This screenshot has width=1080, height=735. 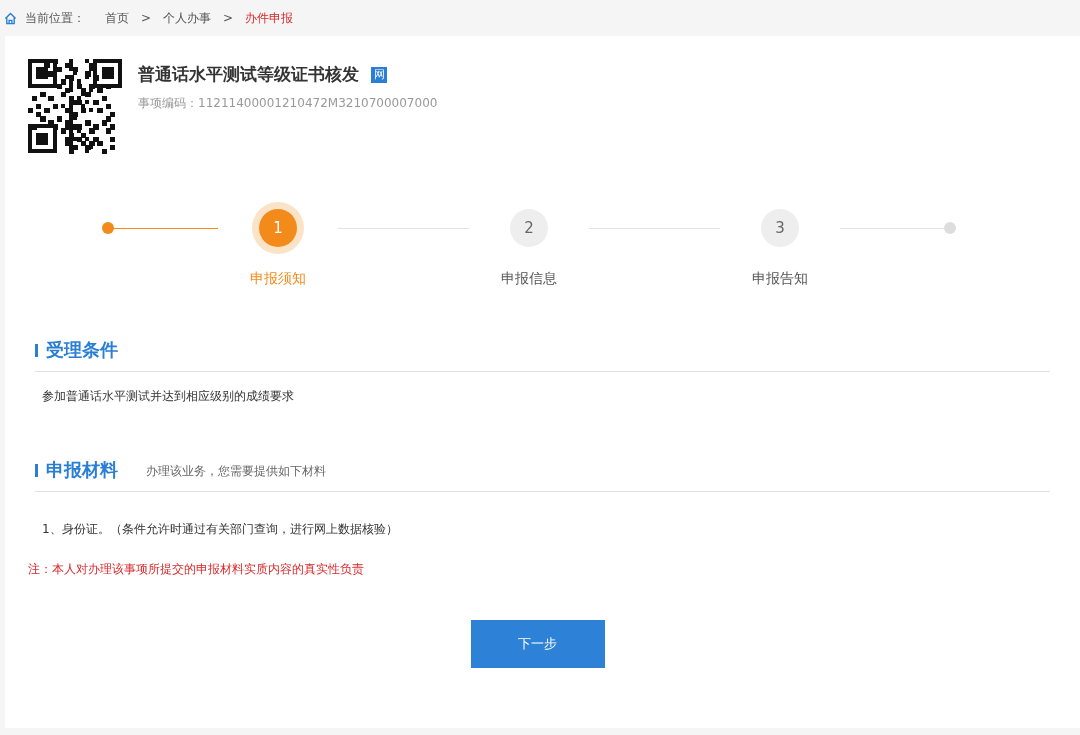 What do you see at coordinates (269, 18) in the screenshot?
I see `breadcrumb-link: 办件申报` at bounding box center [269, 18].